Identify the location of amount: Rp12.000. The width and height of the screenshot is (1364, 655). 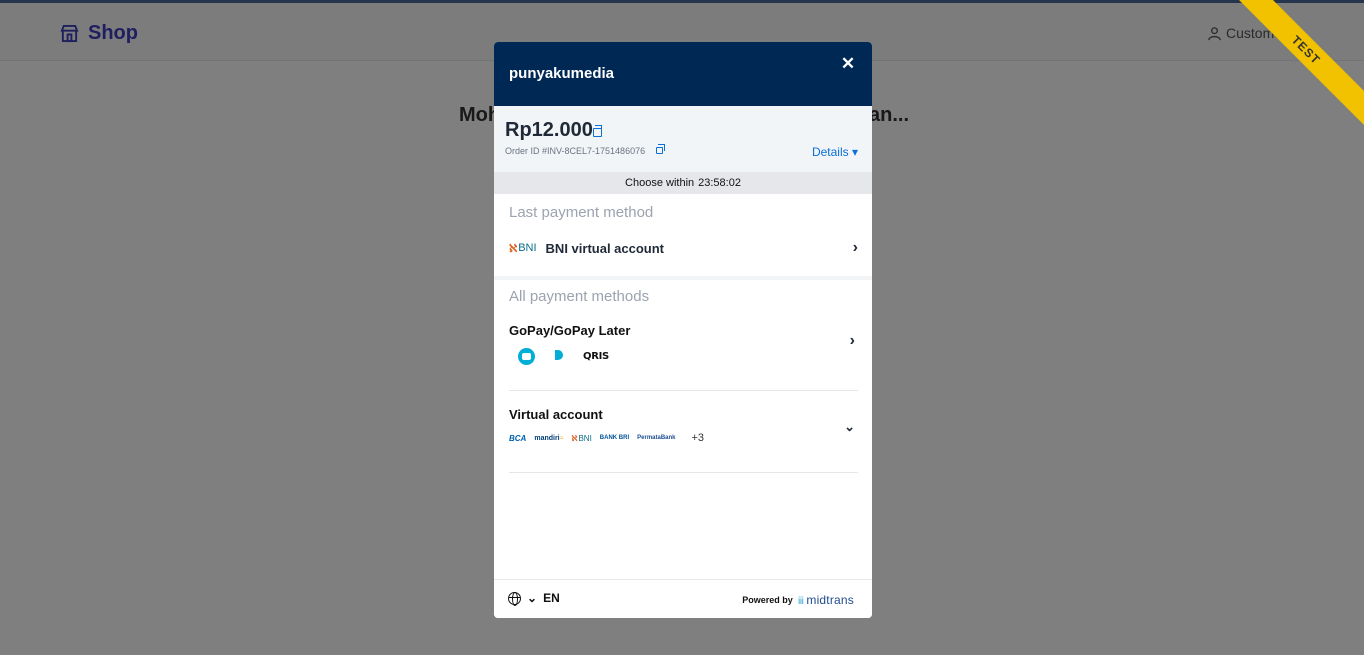
(549, 130).